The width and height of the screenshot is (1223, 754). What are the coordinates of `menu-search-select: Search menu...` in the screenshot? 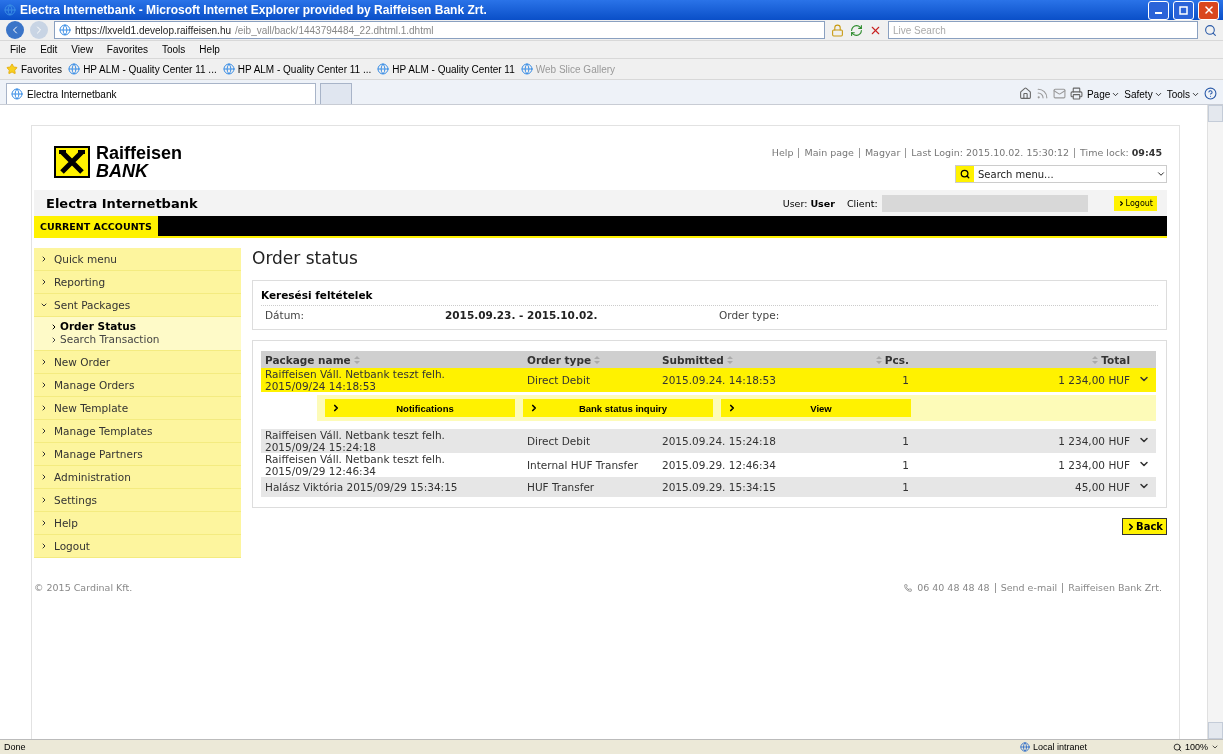 It's located at (1061, 174).